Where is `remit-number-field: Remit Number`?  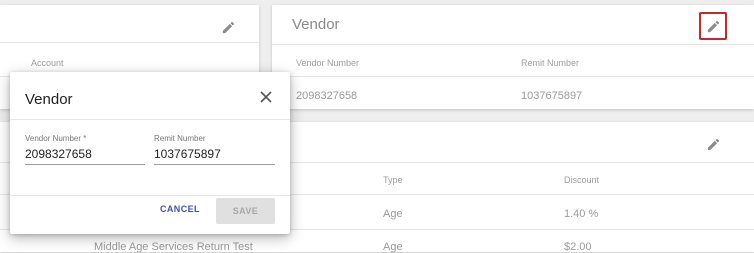 remit-number-field: Remit Number is located at coordinates (214, 149).